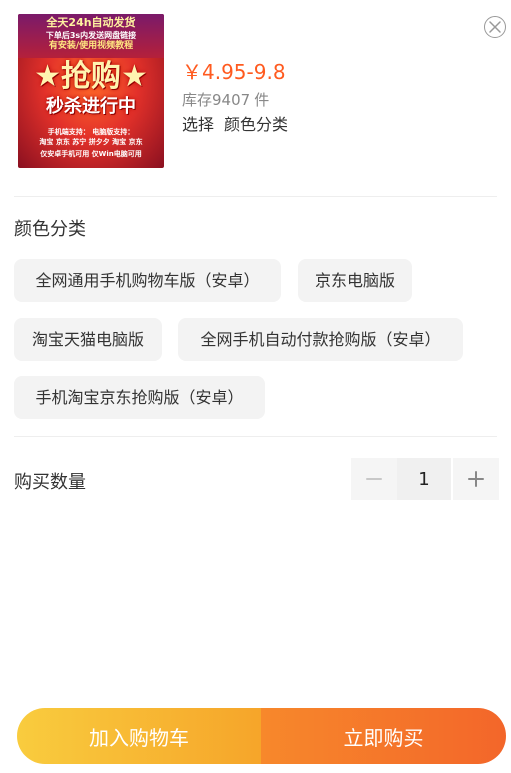 The height and width of the screenshot is (773, 511). What do you see at coordinates (320, 339) in the screenshot?
I see `option-chip: 全网手机自动付款抢购版（安卓）` at bounding box center [320, 339].